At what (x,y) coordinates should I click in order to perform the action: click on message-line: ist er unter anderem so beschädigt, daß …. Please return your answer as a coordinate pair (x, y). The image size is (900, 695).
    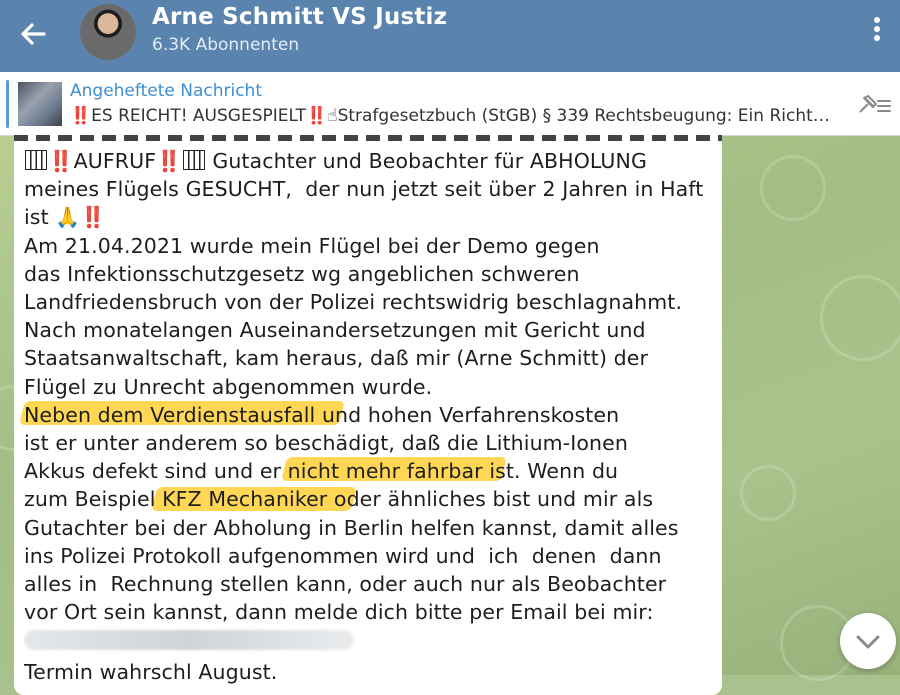
    Looking at the image, I should click on (326, 443).